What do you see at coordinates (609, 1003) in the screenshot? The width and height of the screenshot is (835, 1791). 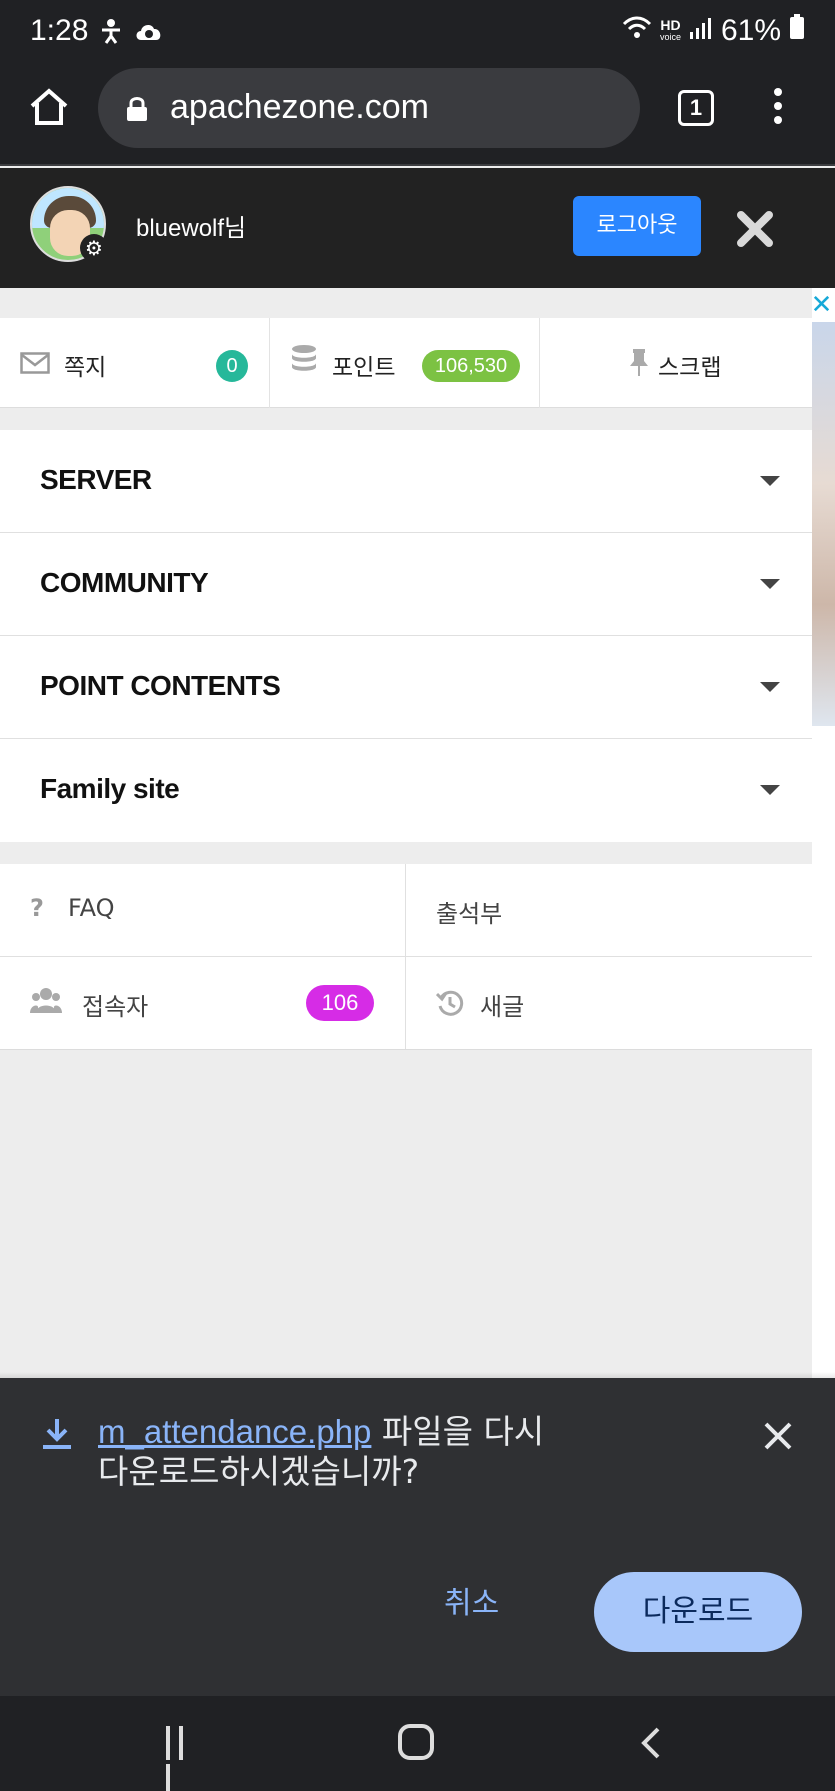 I see `new-posts-link: 새글` at bounding box center [609, 1003].